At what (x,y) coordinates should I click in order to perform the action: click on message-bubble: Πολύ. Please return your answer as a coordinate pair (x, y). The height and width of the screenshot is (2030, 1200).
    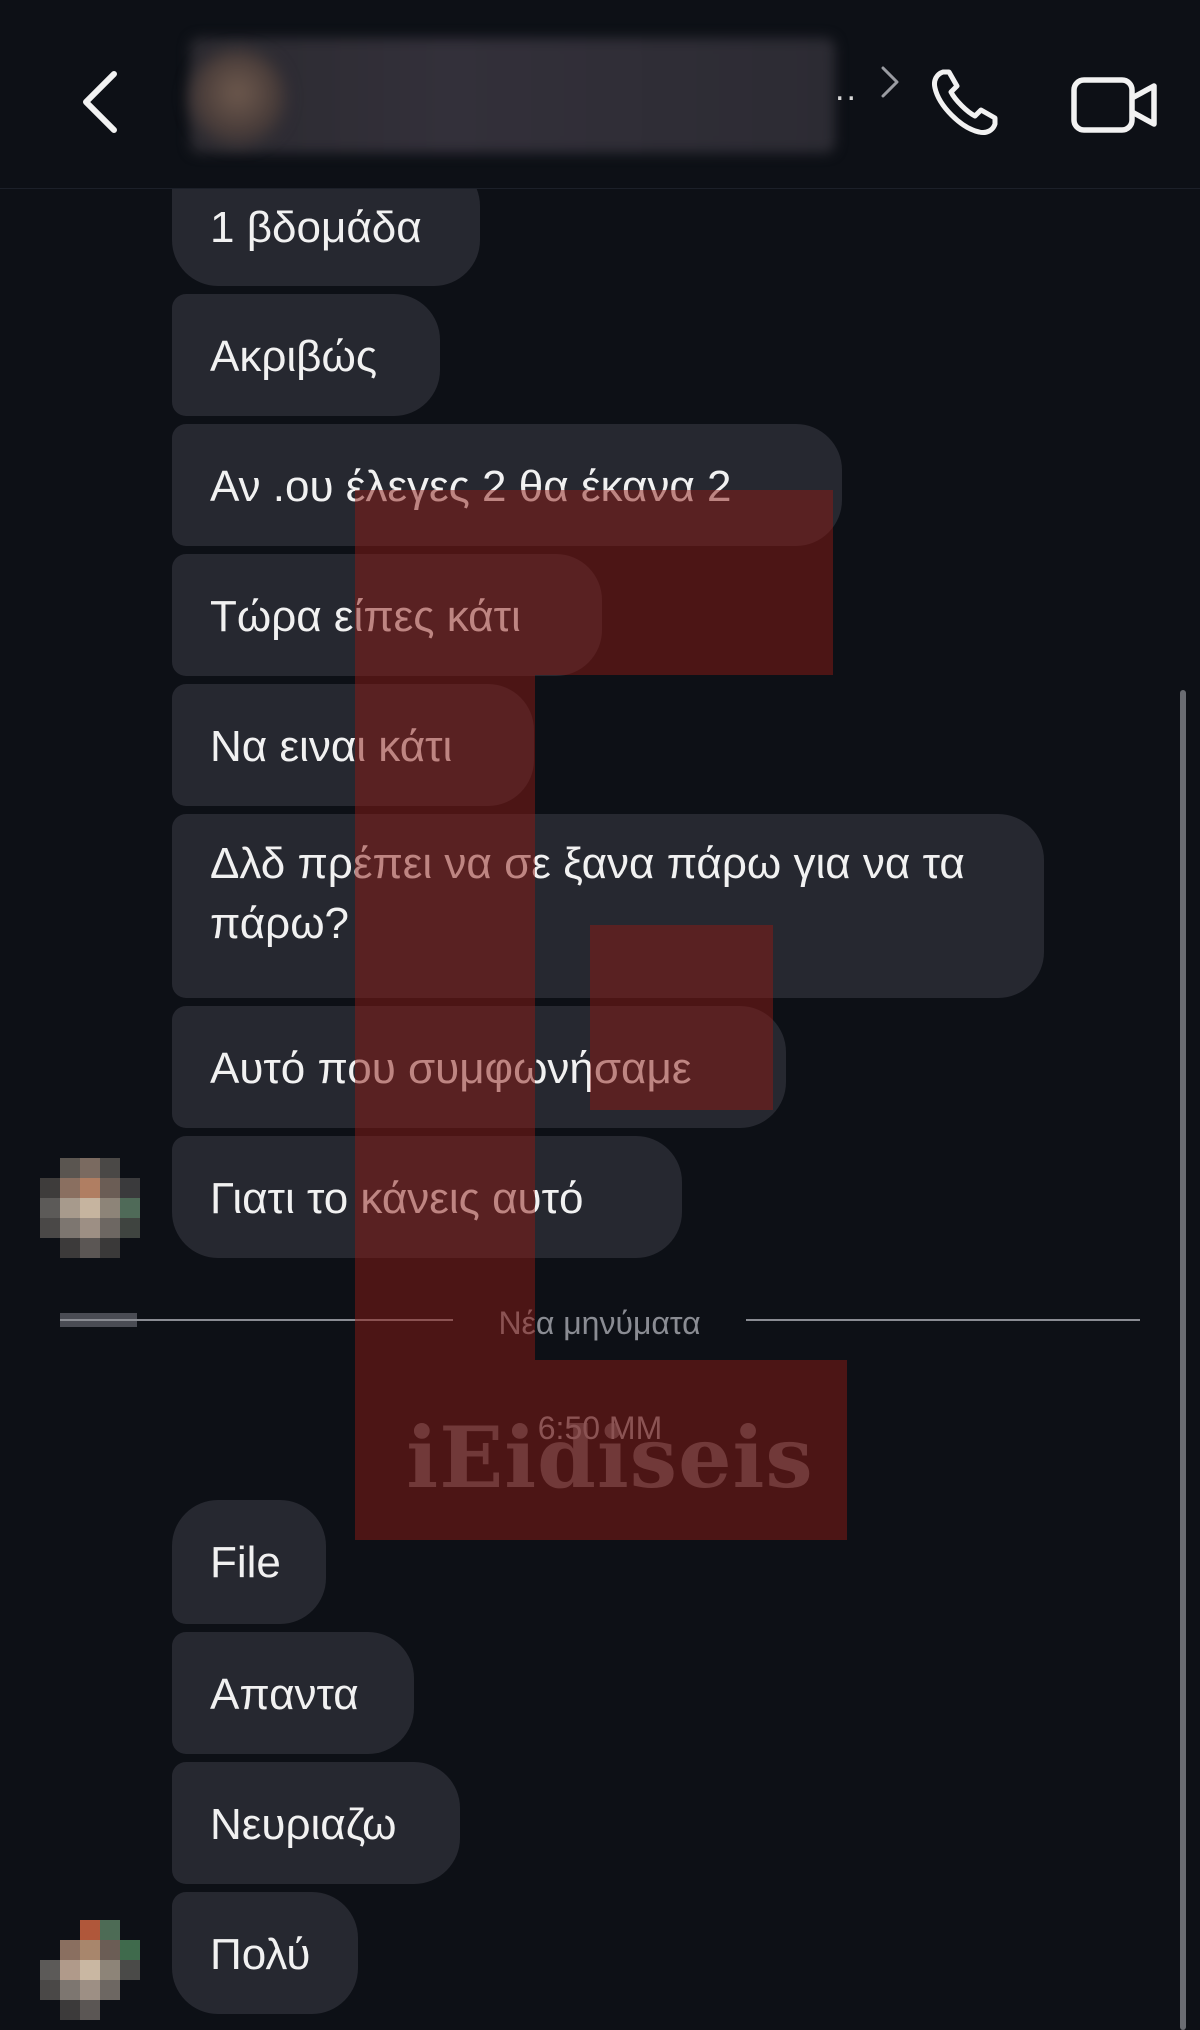
    Looking at the image, I should click on (265, 1953).